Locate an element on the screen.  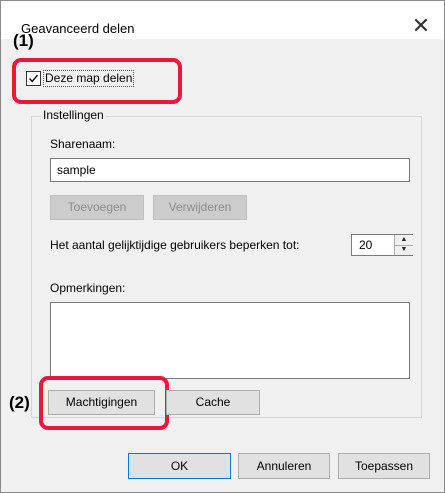
permissions-button: Machtigingen is located at coordinates (101, 402).